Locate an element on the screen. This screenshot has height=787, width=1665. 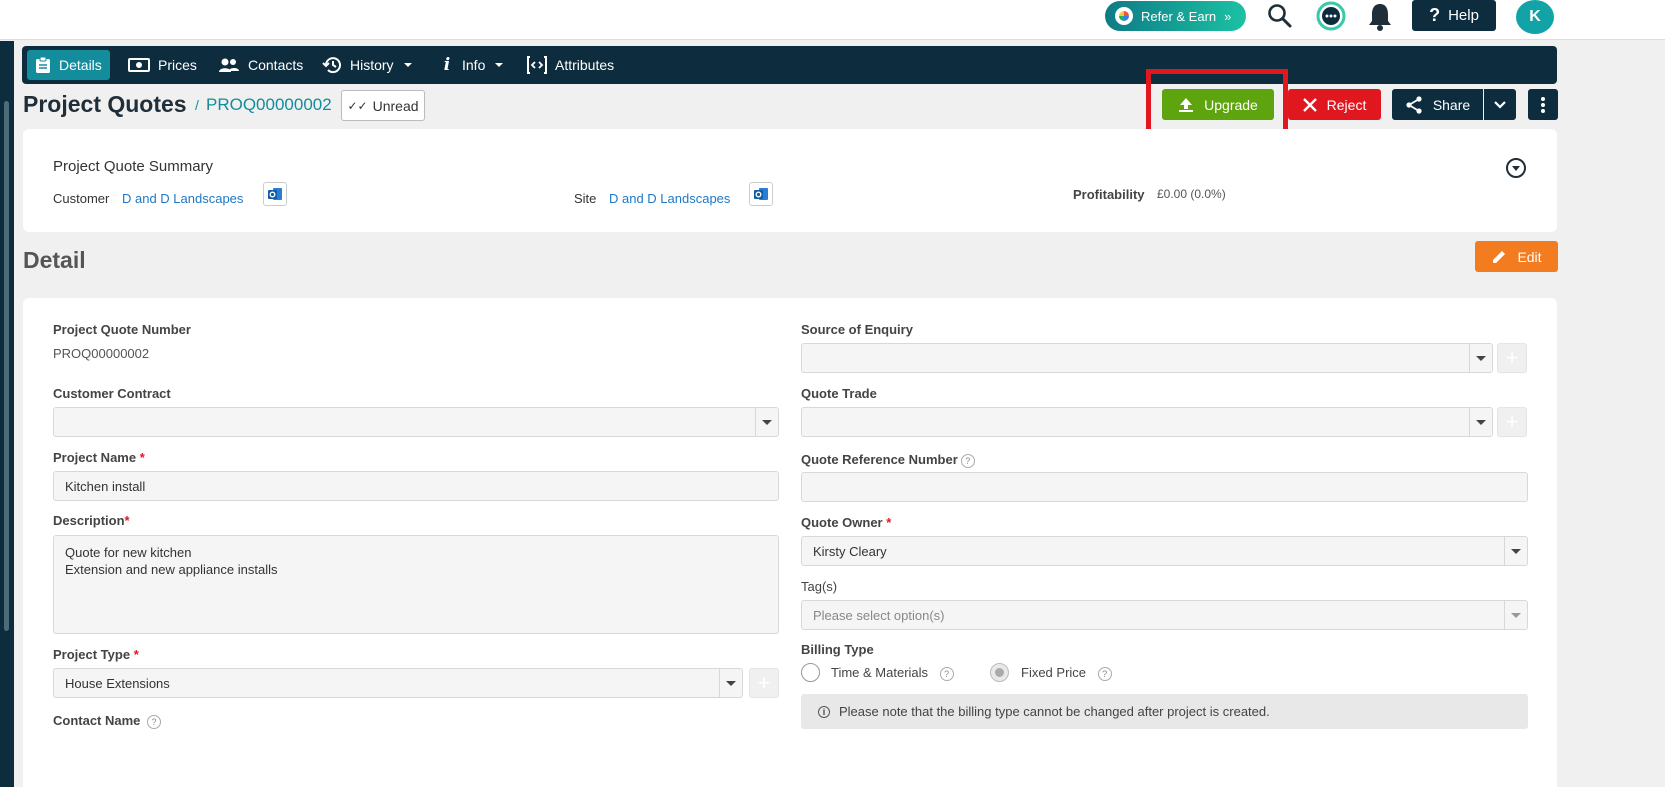
tab-attributes: Attributes is located at coordinates (570, 65).